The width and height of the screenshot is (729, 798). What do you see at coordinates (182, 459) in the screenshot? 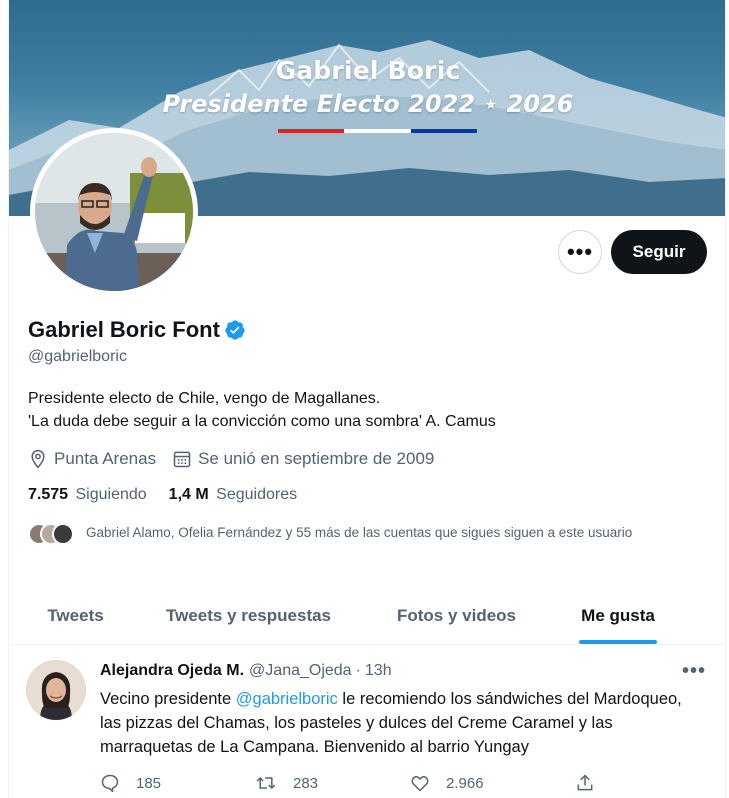
I see `calendar-icon` at bounding box center [182, 459].